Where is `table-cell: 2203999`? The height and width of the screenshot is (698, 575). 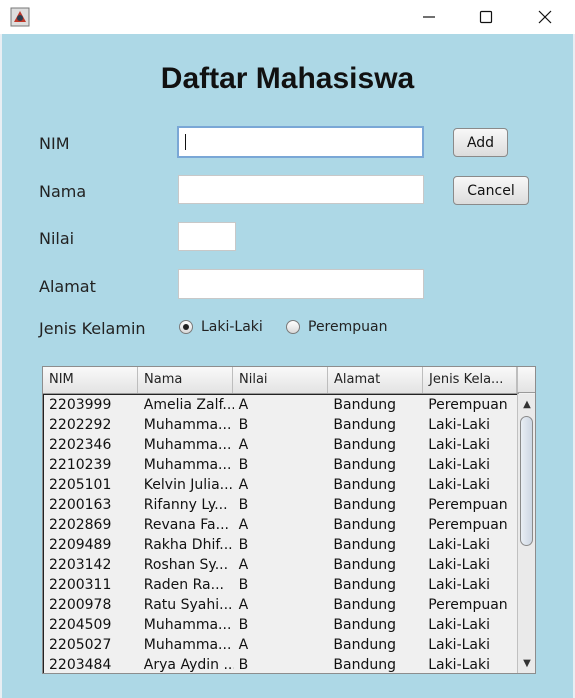
table-cell: 2203999 is located at coordinates (80, 405).